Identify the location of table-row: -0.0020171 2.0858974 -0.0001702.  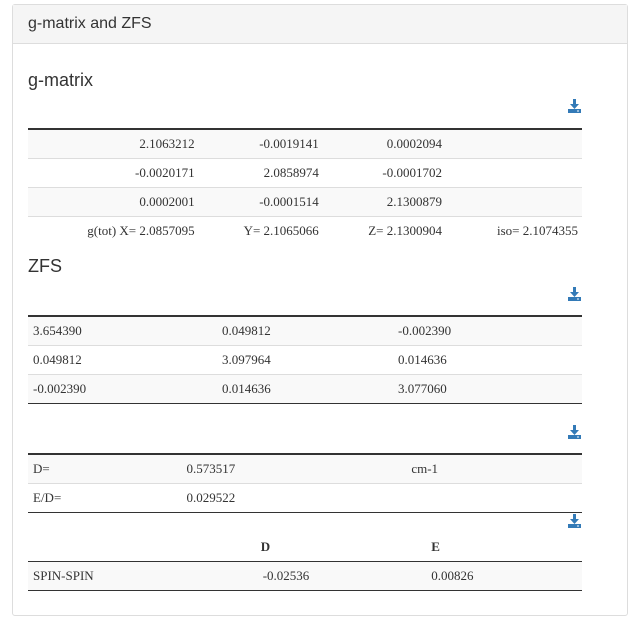
(305, 173).